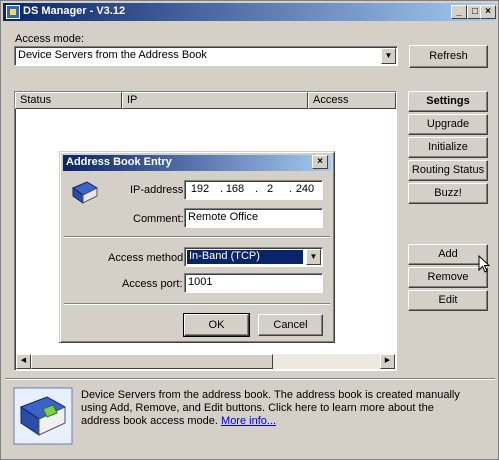 This screenshot has width=499, height=460. Describe the element at coordinates (448, 300) in the screenshot. I see `edit-button: Edit` at that location.